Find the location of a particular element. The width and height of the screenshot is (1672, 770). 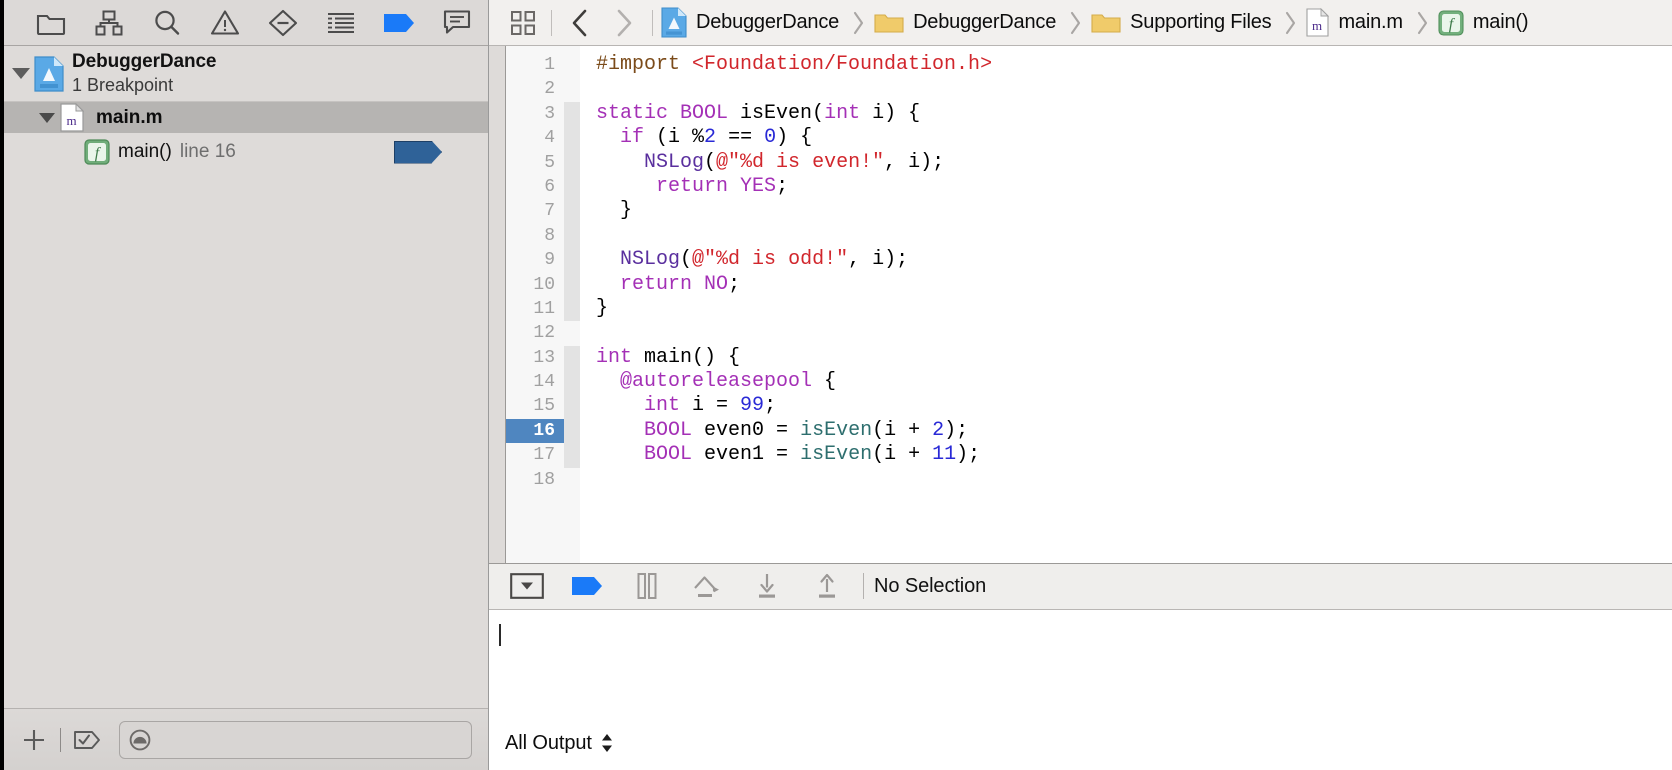

output-filter-popup: All Output is located at coordinates (559, 743).